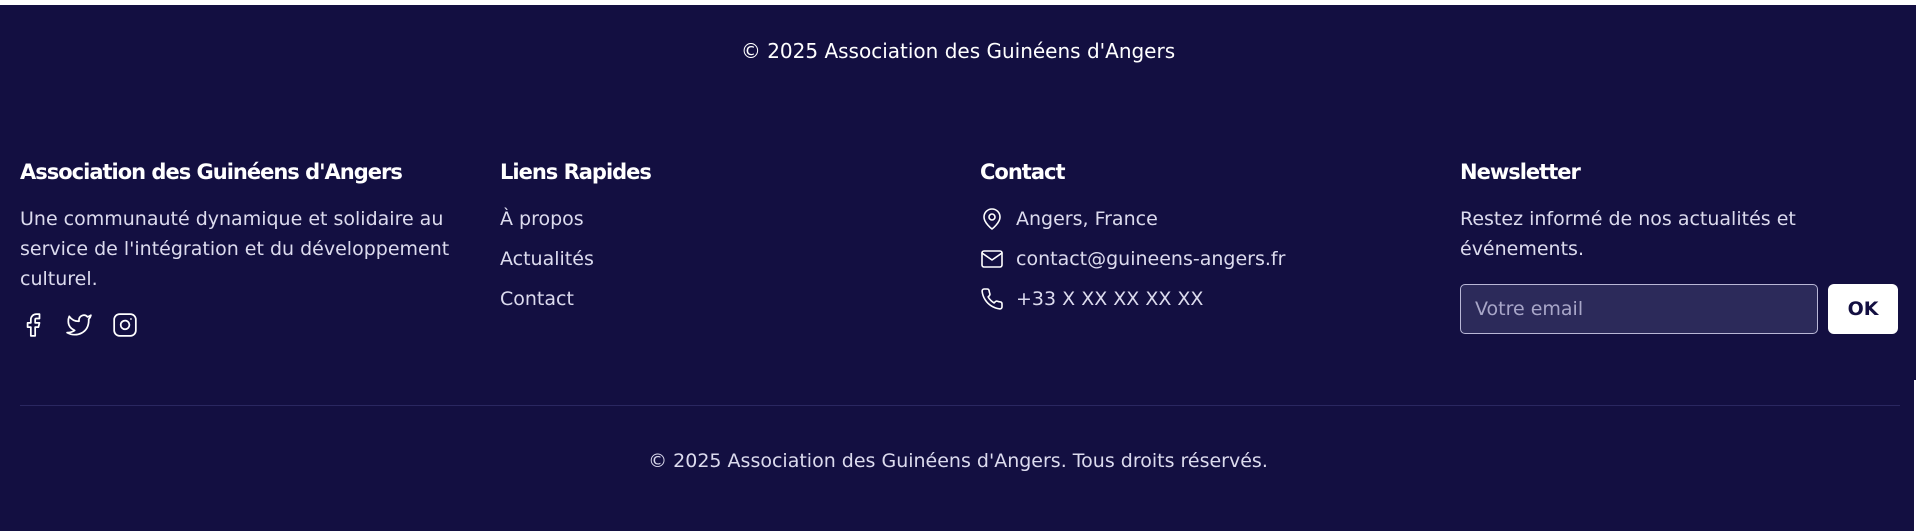 The height and width of the screenshot is (531, 1916). I want to click on mail-icon, so click(992, 259).